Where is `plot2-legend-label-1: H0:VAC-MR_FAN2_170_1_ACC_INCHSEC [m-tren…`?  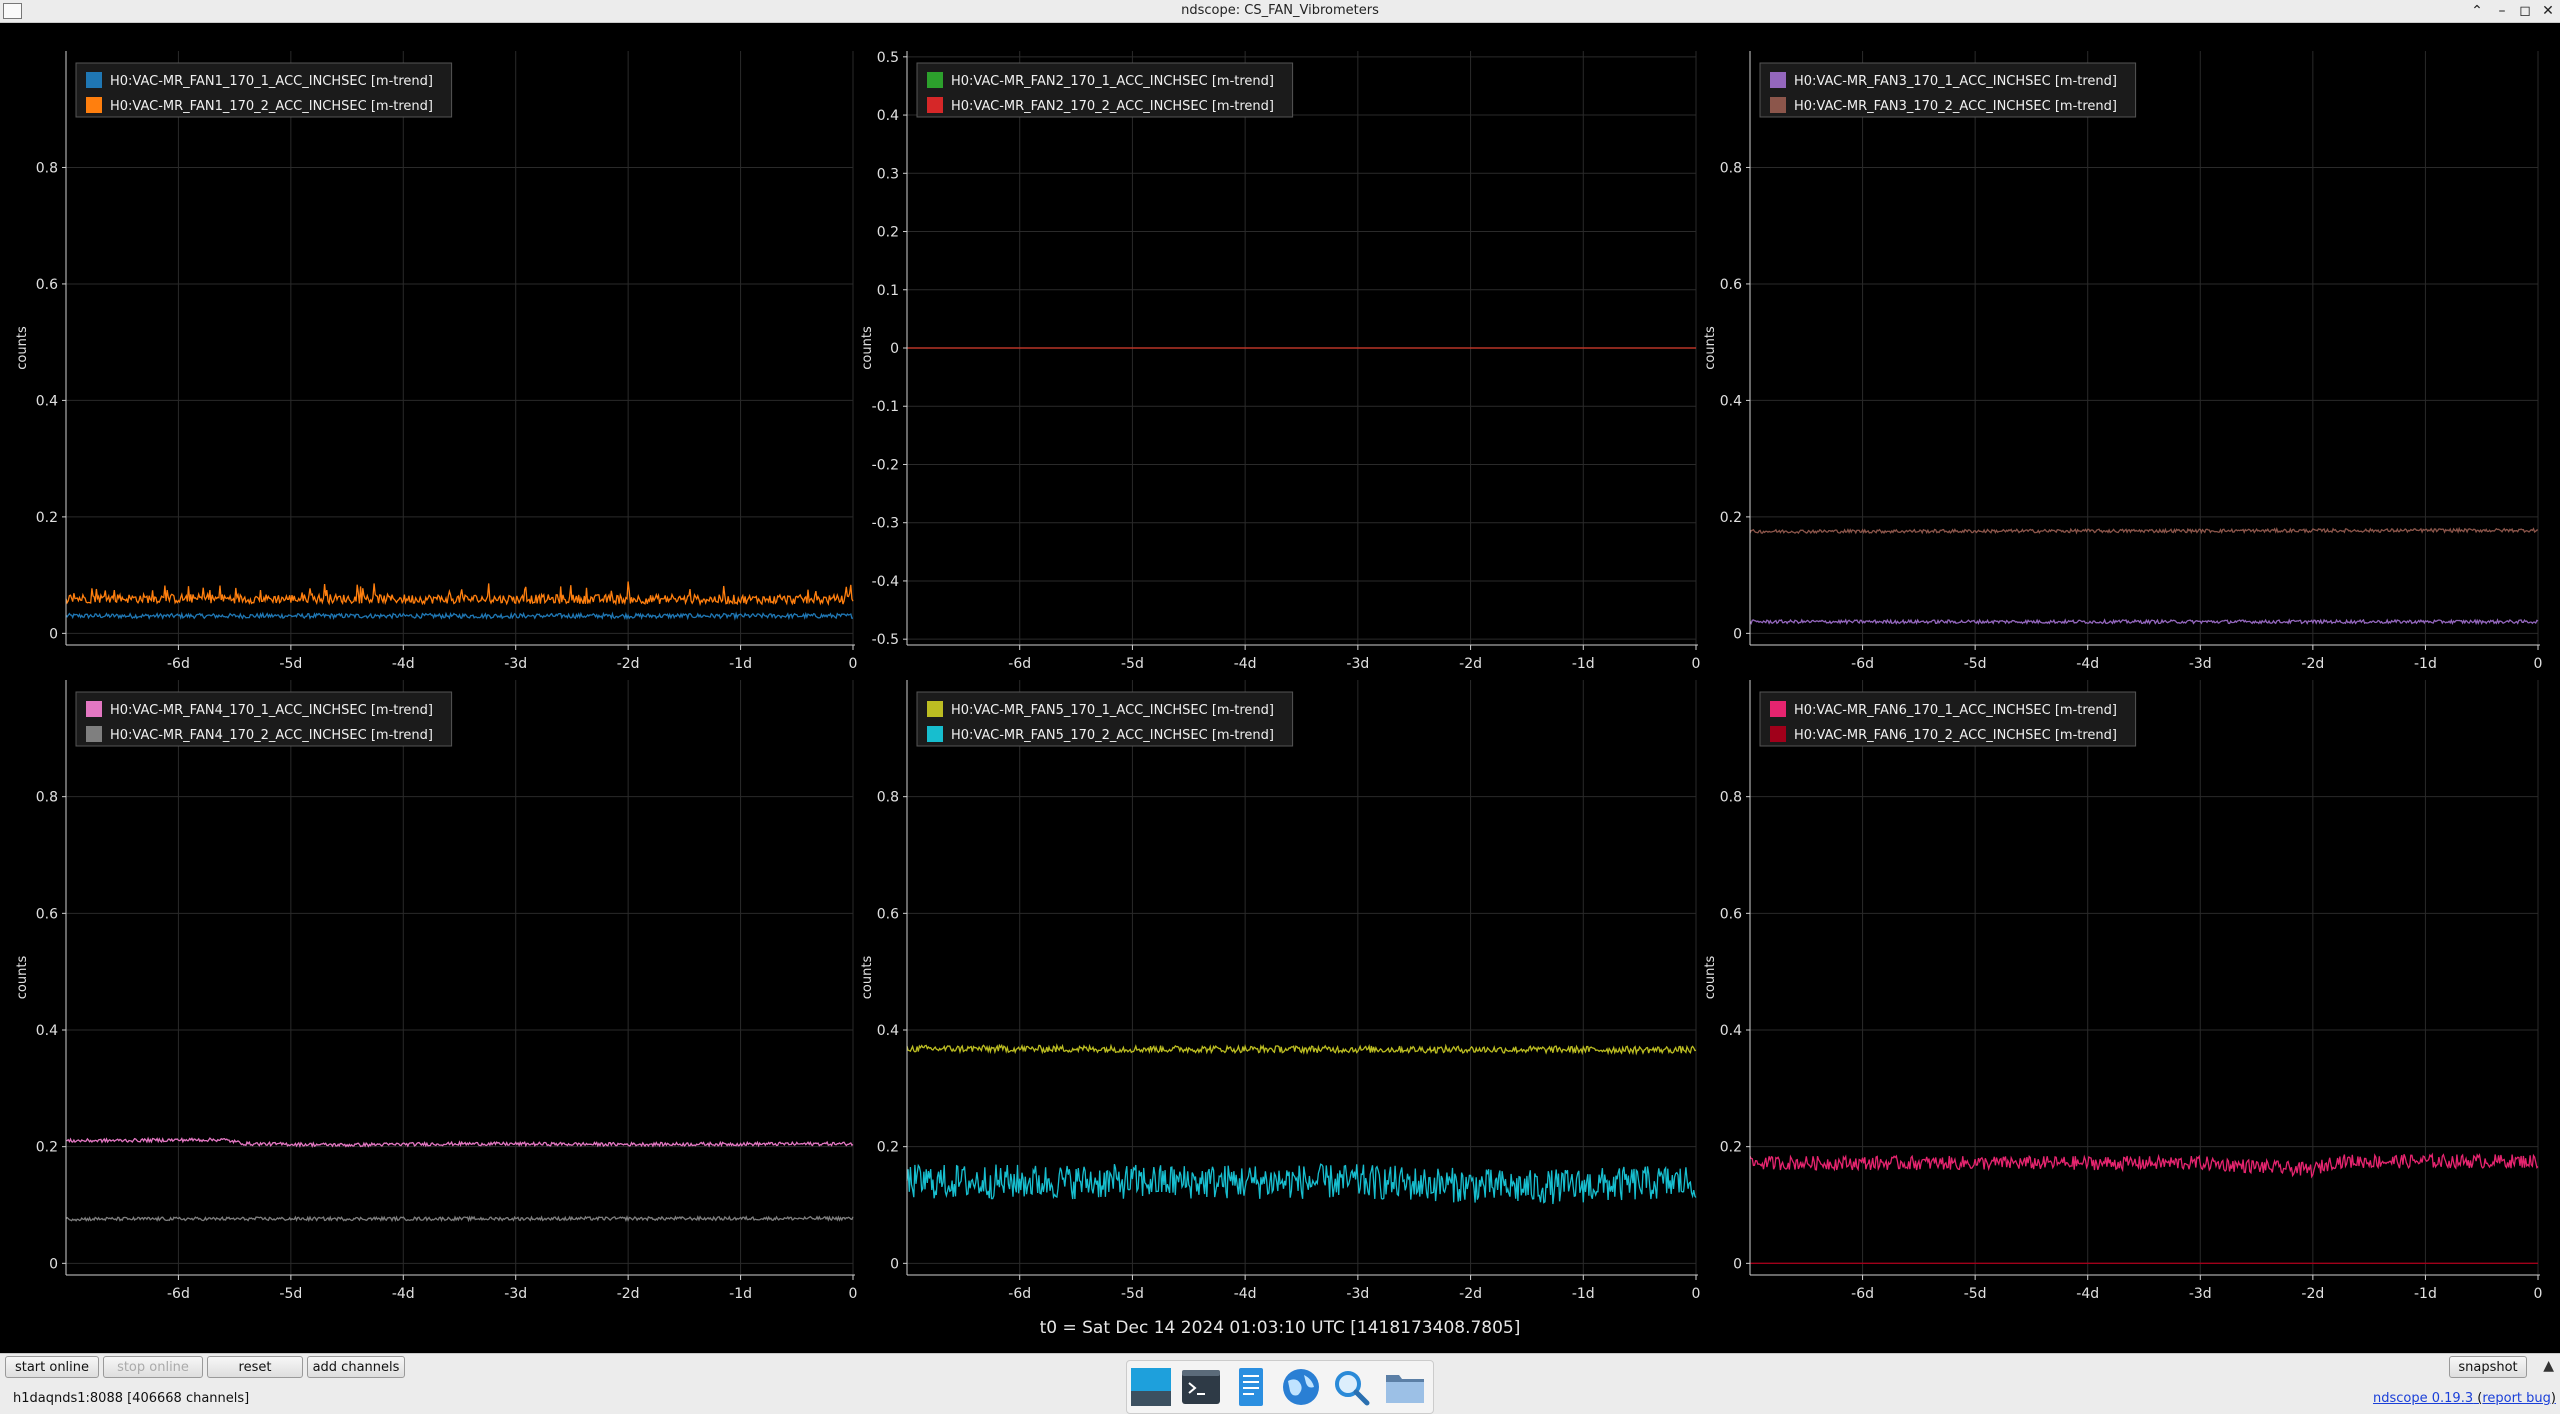 plot2-legend-label-1: H0:VAC-MR_FAN2_170_1_ACC_INCHSEC [m-tren… is located at coordinates (1112, 81).